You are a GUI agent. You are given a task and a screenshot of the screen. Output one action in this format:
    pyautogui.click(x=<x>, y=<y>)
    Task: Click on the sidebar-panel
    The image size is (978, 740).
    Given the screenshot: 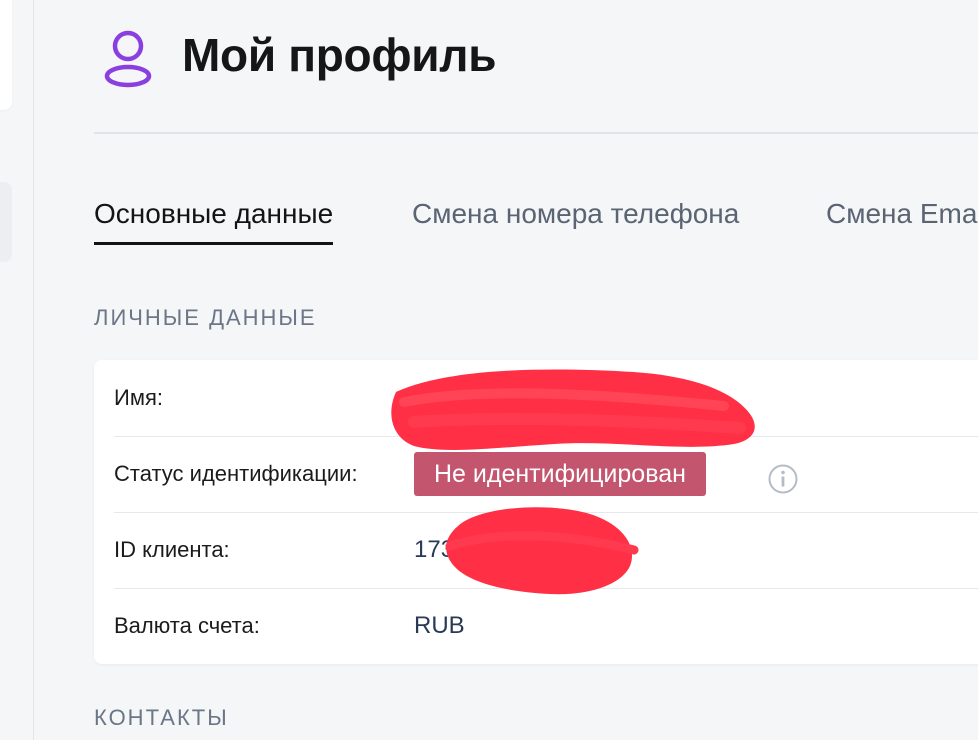 What is the action you would take?
    pyautogui.click(x=6, y=55)
    